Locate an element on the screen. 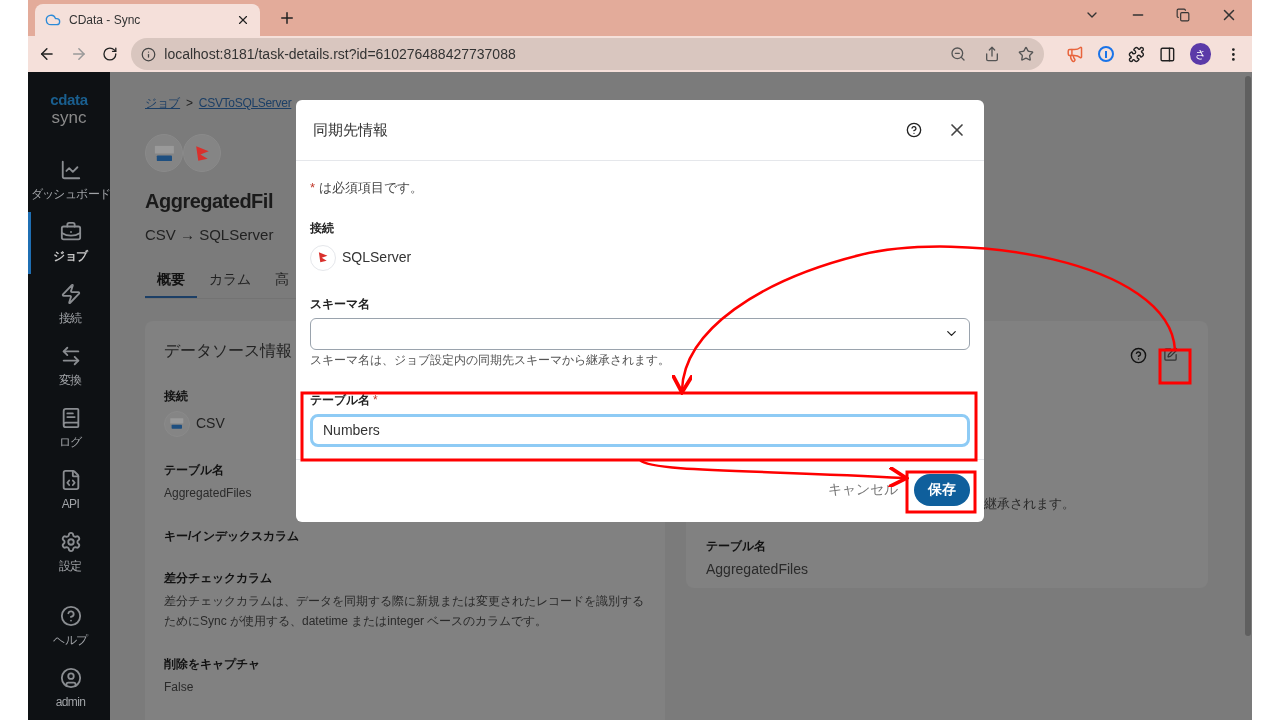  close-icon is located at coordinates (243, 20).